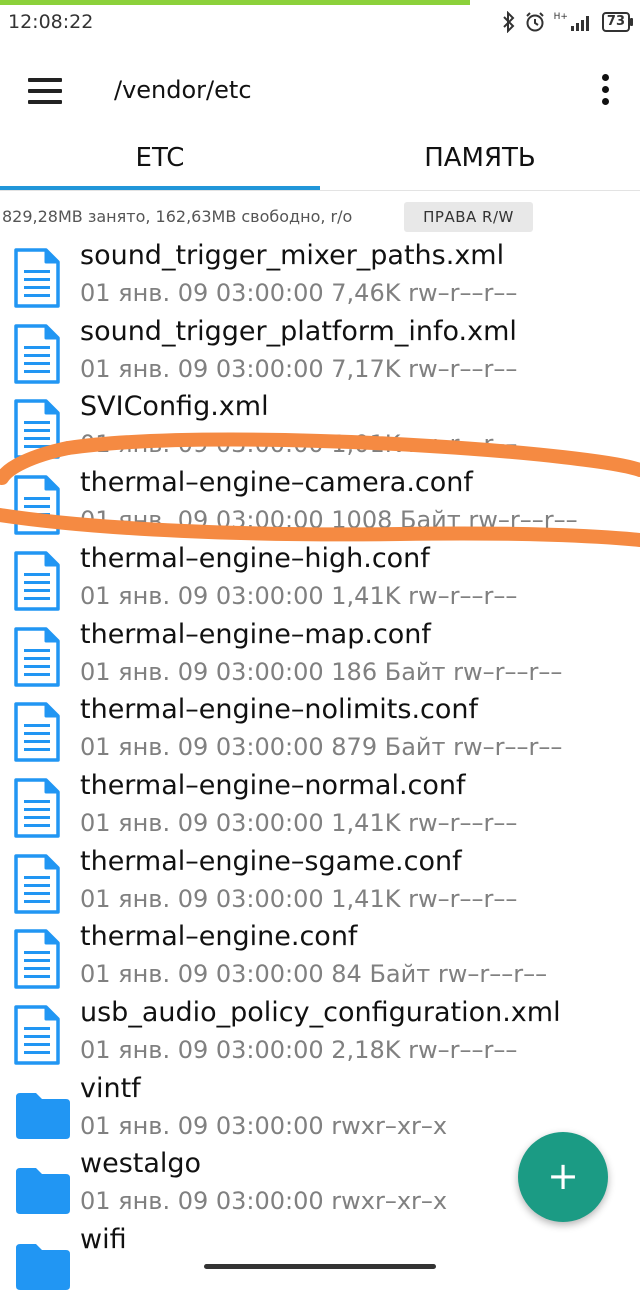  Describe the element at coordinates (276, 483) in the screenshot. I see `file-name: thermal–engine–camera.conf` at that location.